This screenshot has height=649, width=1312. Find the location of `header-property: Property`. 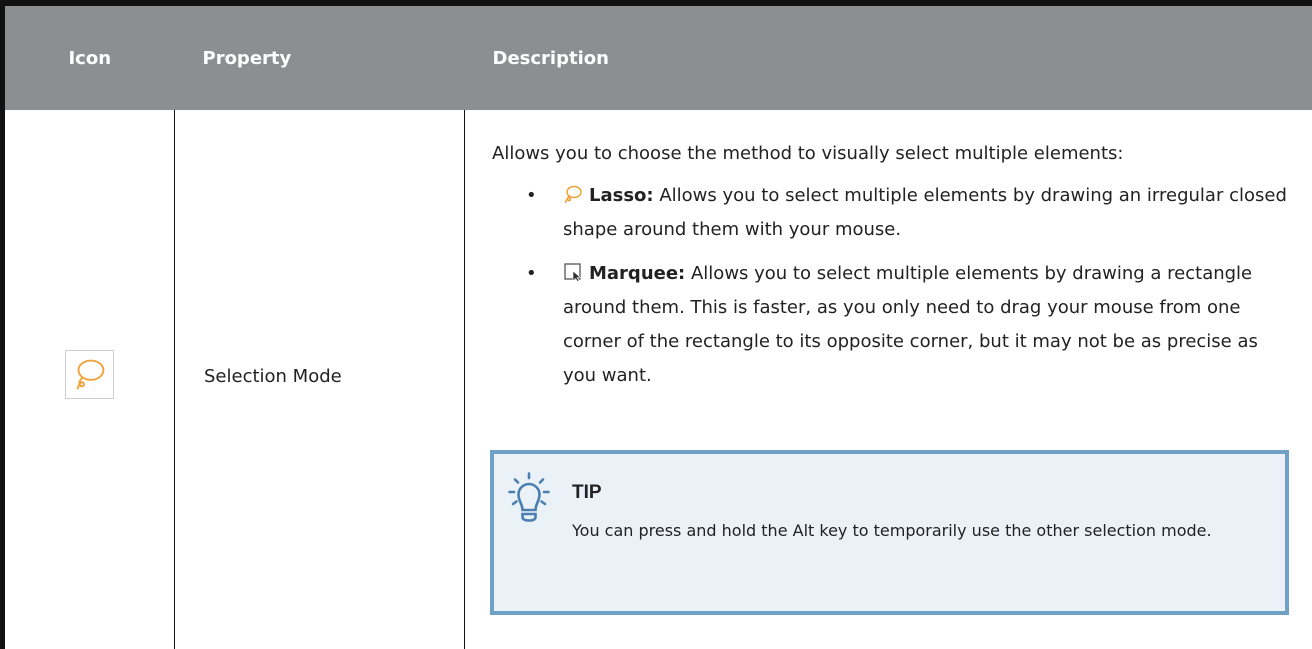

header-property: Property is located at coordinates (319, 55).